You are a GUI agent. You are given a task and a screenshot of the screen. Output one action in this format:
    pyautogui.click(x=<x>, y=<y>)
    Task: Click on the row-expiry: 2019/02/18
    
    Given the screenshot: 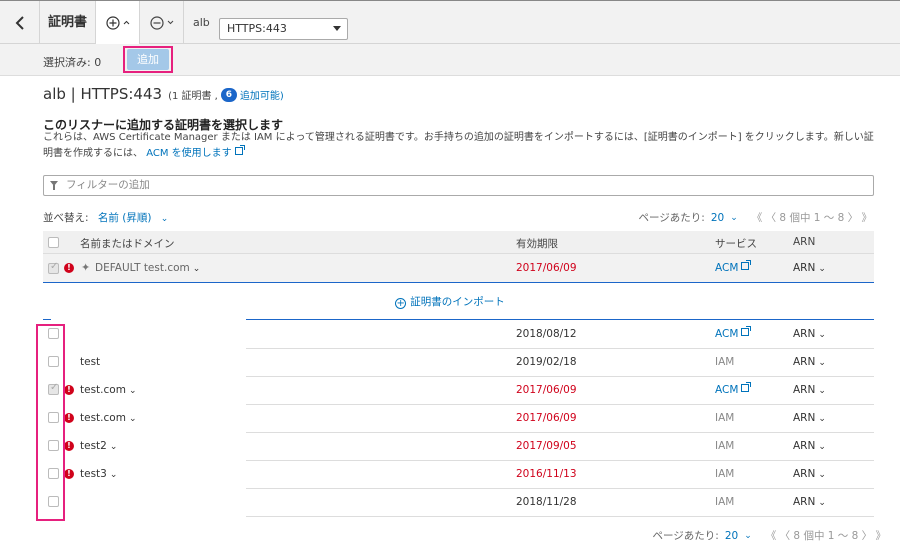 What is the action you would take?
    pyautogui.click(x=546, y=362)
    